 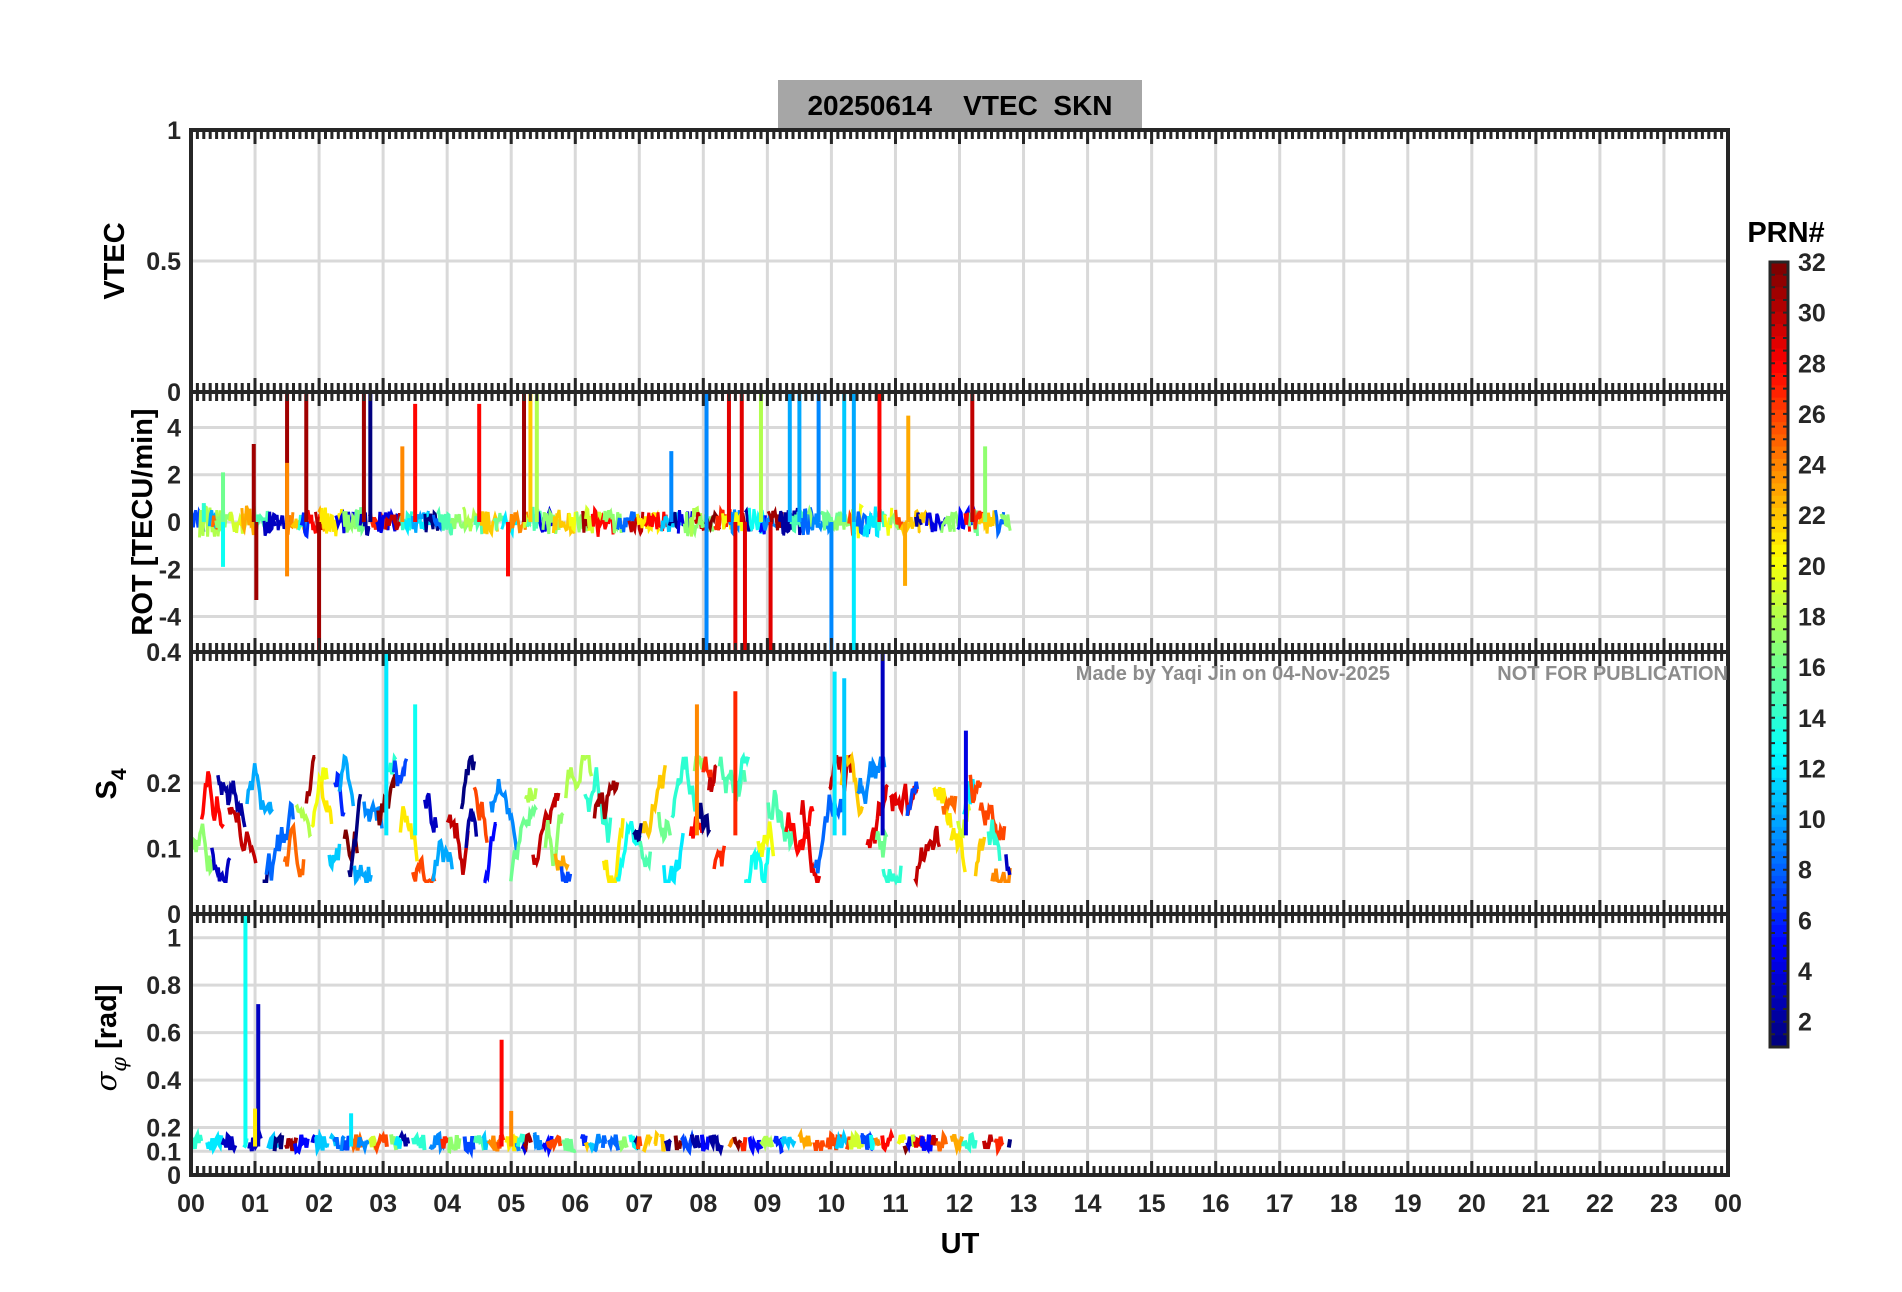 What do you see at coordinates (1728, 1204) in the screenshot?
I see `x-tick-label: 00` at bounding box center [1728, 1204].